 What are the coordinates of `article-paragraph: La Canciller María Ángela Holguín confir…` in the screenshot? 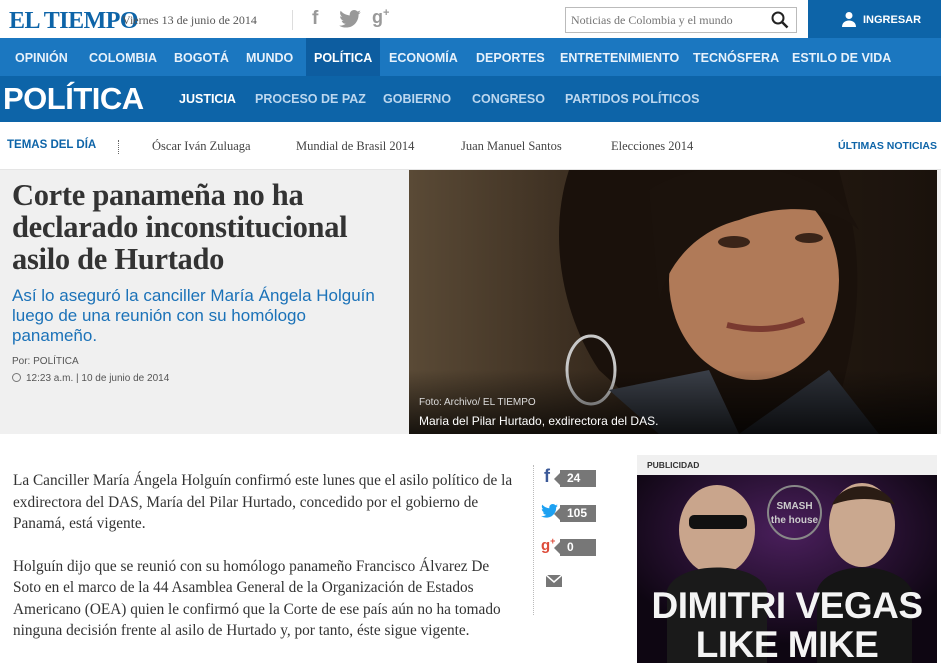 It's located at (263, 502).